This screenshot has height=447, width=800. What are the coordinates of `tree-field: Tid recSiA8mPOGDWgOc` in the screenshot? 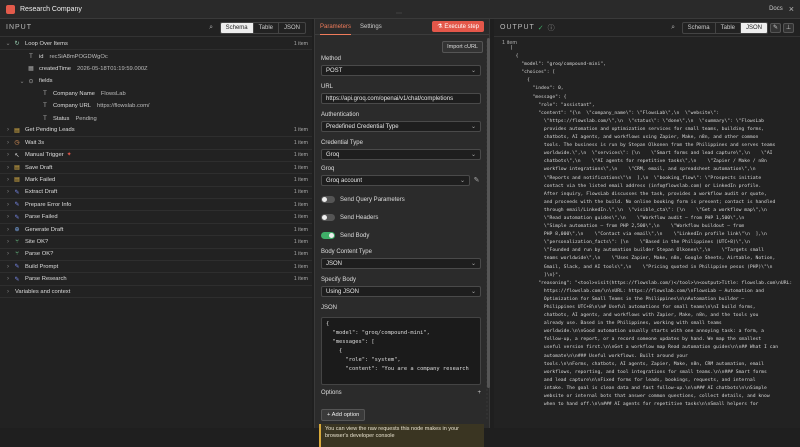 It's located at (156, 56).